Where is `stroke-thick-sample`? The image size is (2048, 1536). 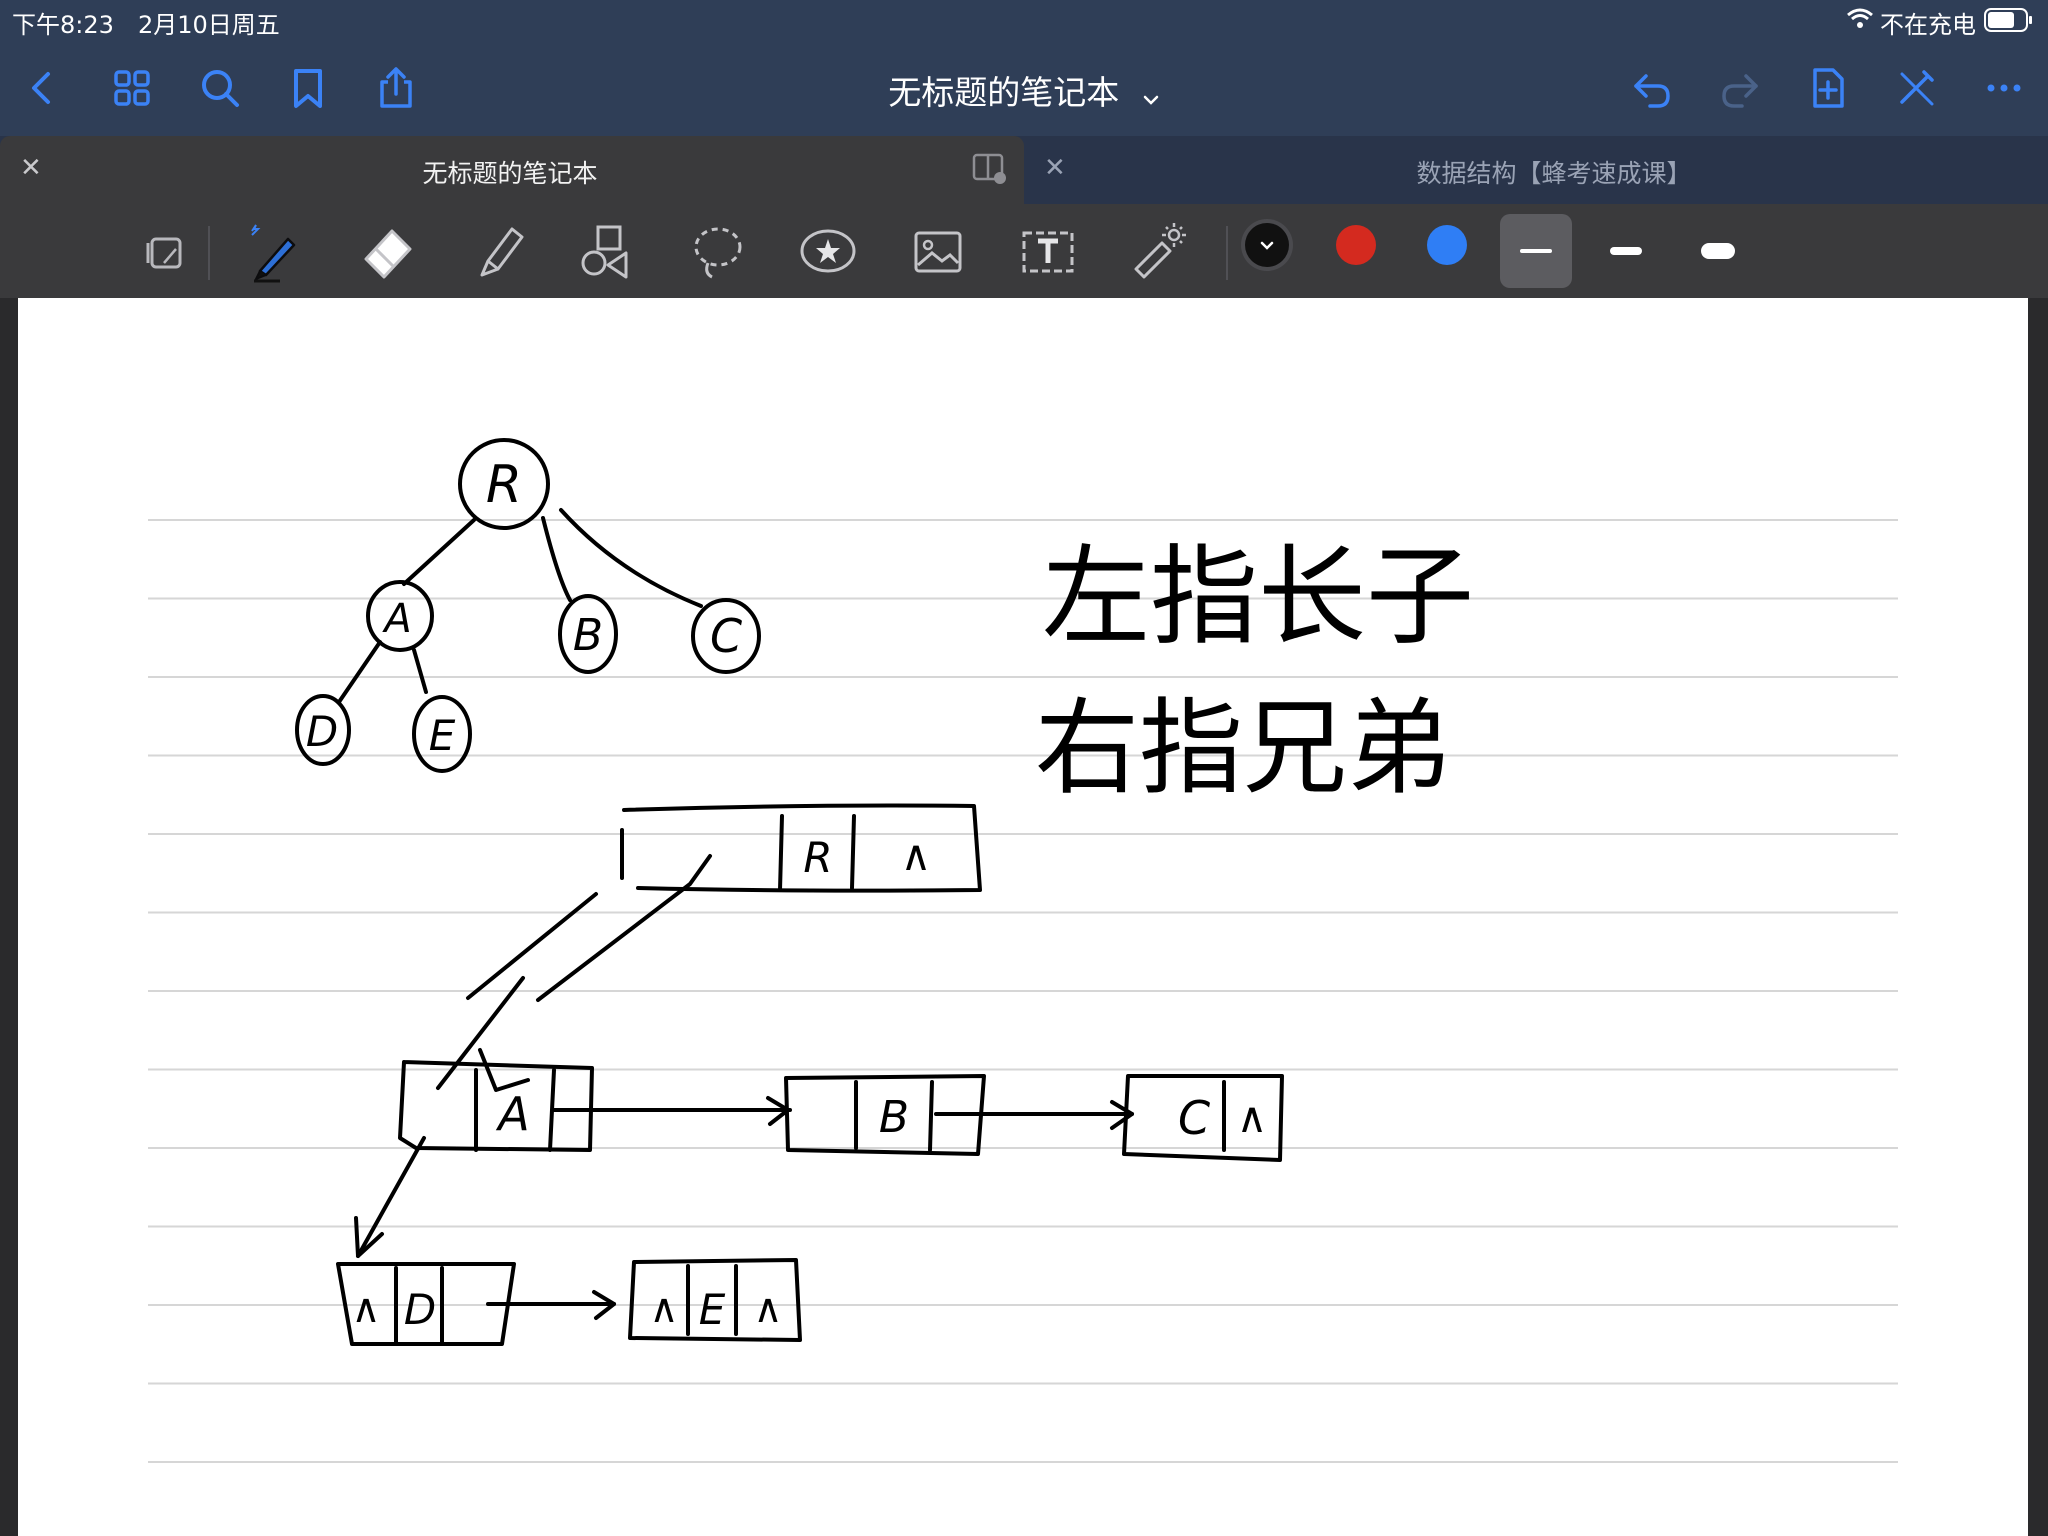
stroke-thick-sample is located at coordinates (1718, 251).